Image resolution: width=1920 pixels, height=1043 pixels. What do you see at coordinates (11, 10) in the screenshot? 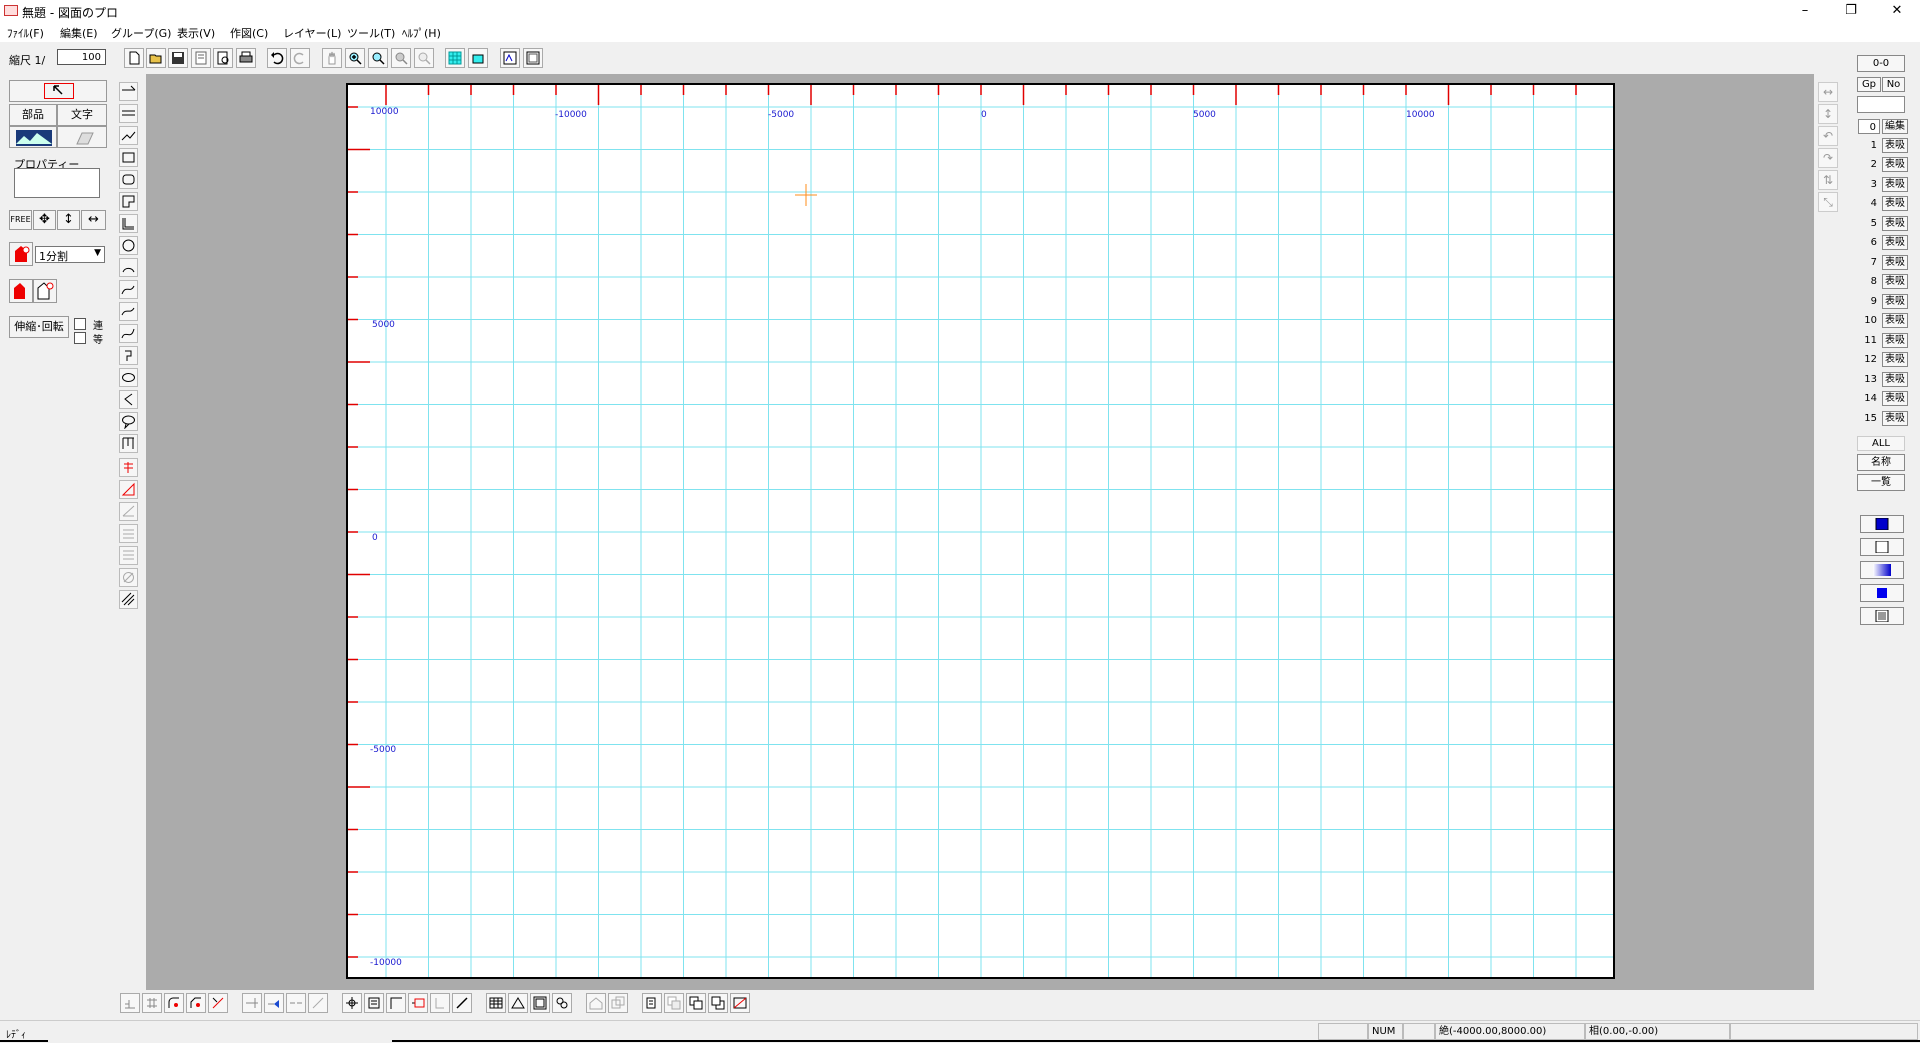
I see `app-icon` at bounding box center [11, 10].